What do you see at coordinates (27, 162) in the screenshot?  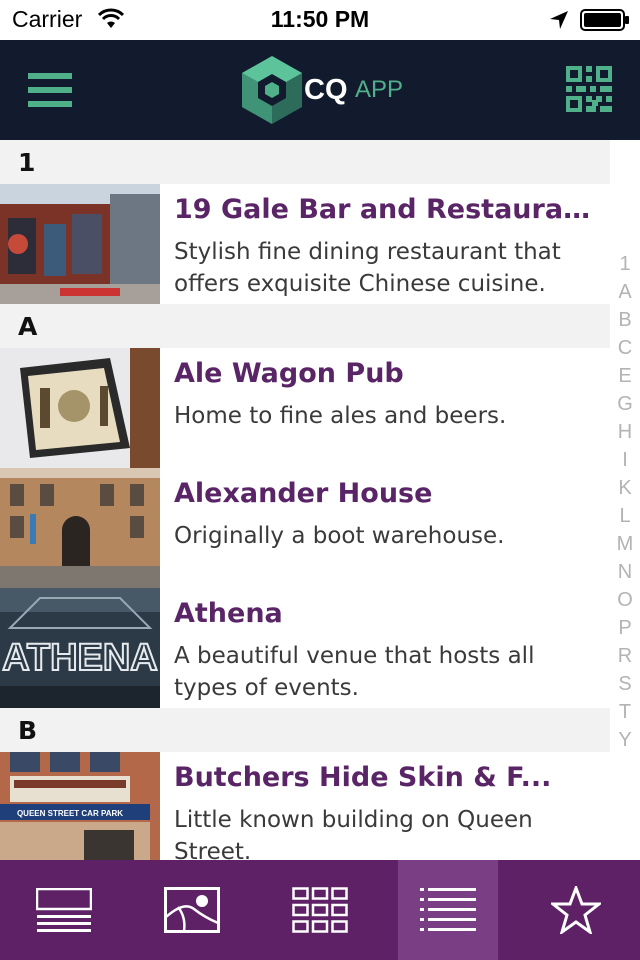 I see `section-header-label: 1` at bounding box center [27, 162].